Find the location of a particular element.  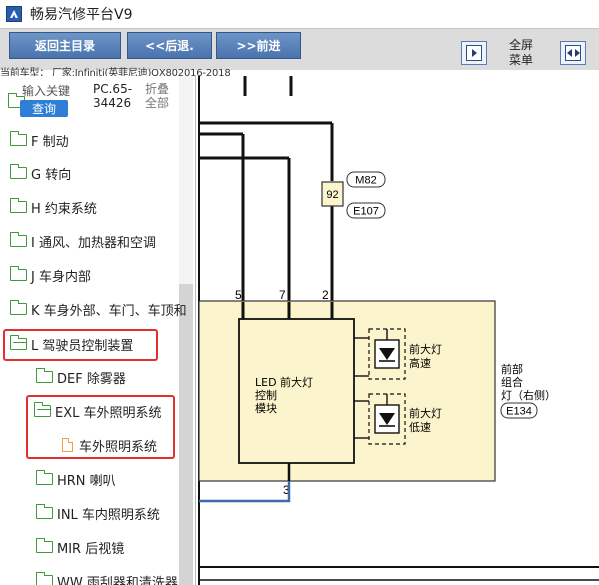

app-logo-icon is located at coordinates (14, 14).